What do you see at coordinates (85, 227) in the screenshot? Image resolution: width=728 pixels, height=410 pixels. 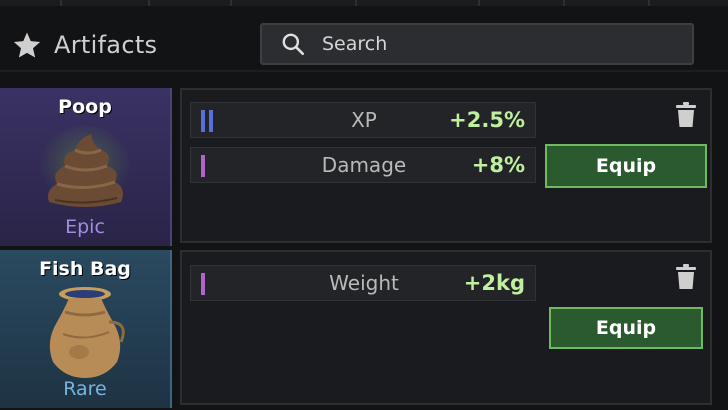 I see `rarity-label: Epic` at bounding box center [85, 227].